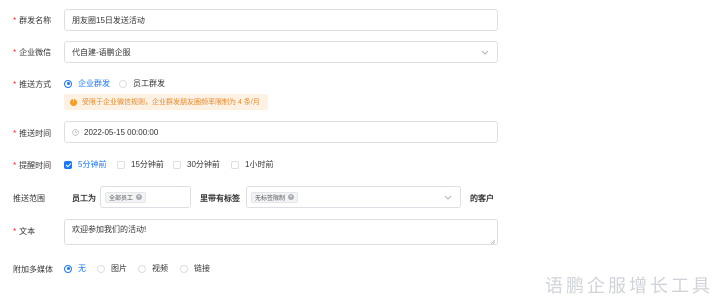  Describe the element at coordinates (281, 132) in the screenshot. I see `push-time-picker: 2022-05-15 00:00:00` at that location.